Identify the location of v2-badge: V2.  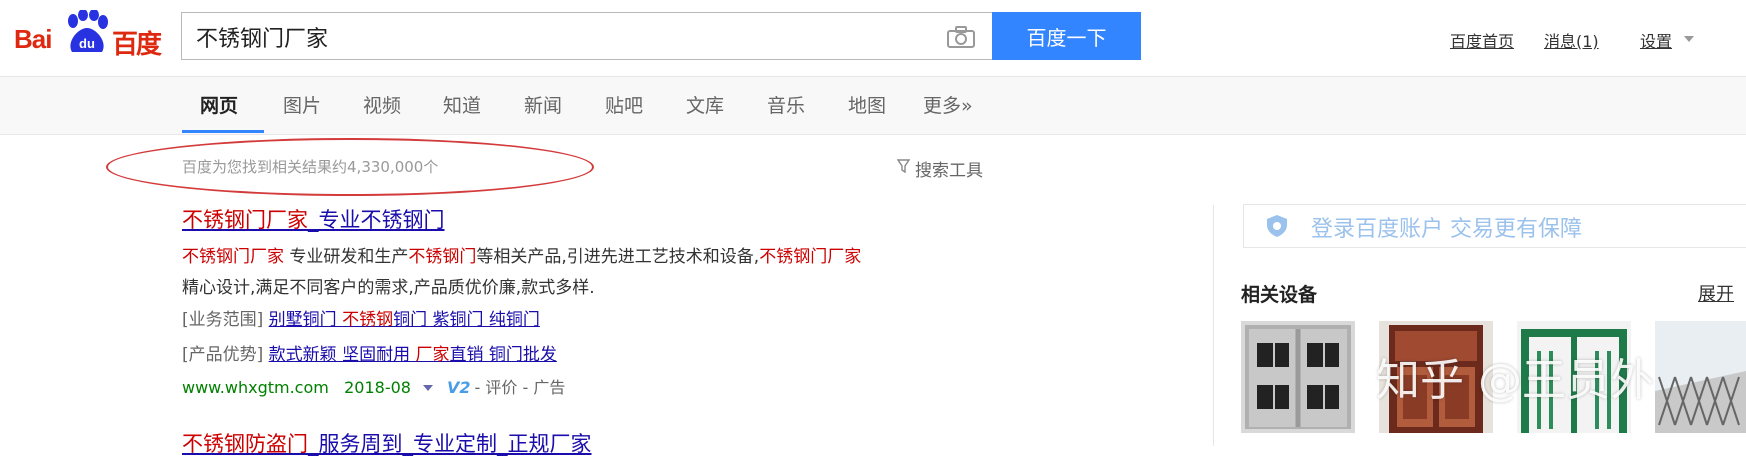
(459, 387).